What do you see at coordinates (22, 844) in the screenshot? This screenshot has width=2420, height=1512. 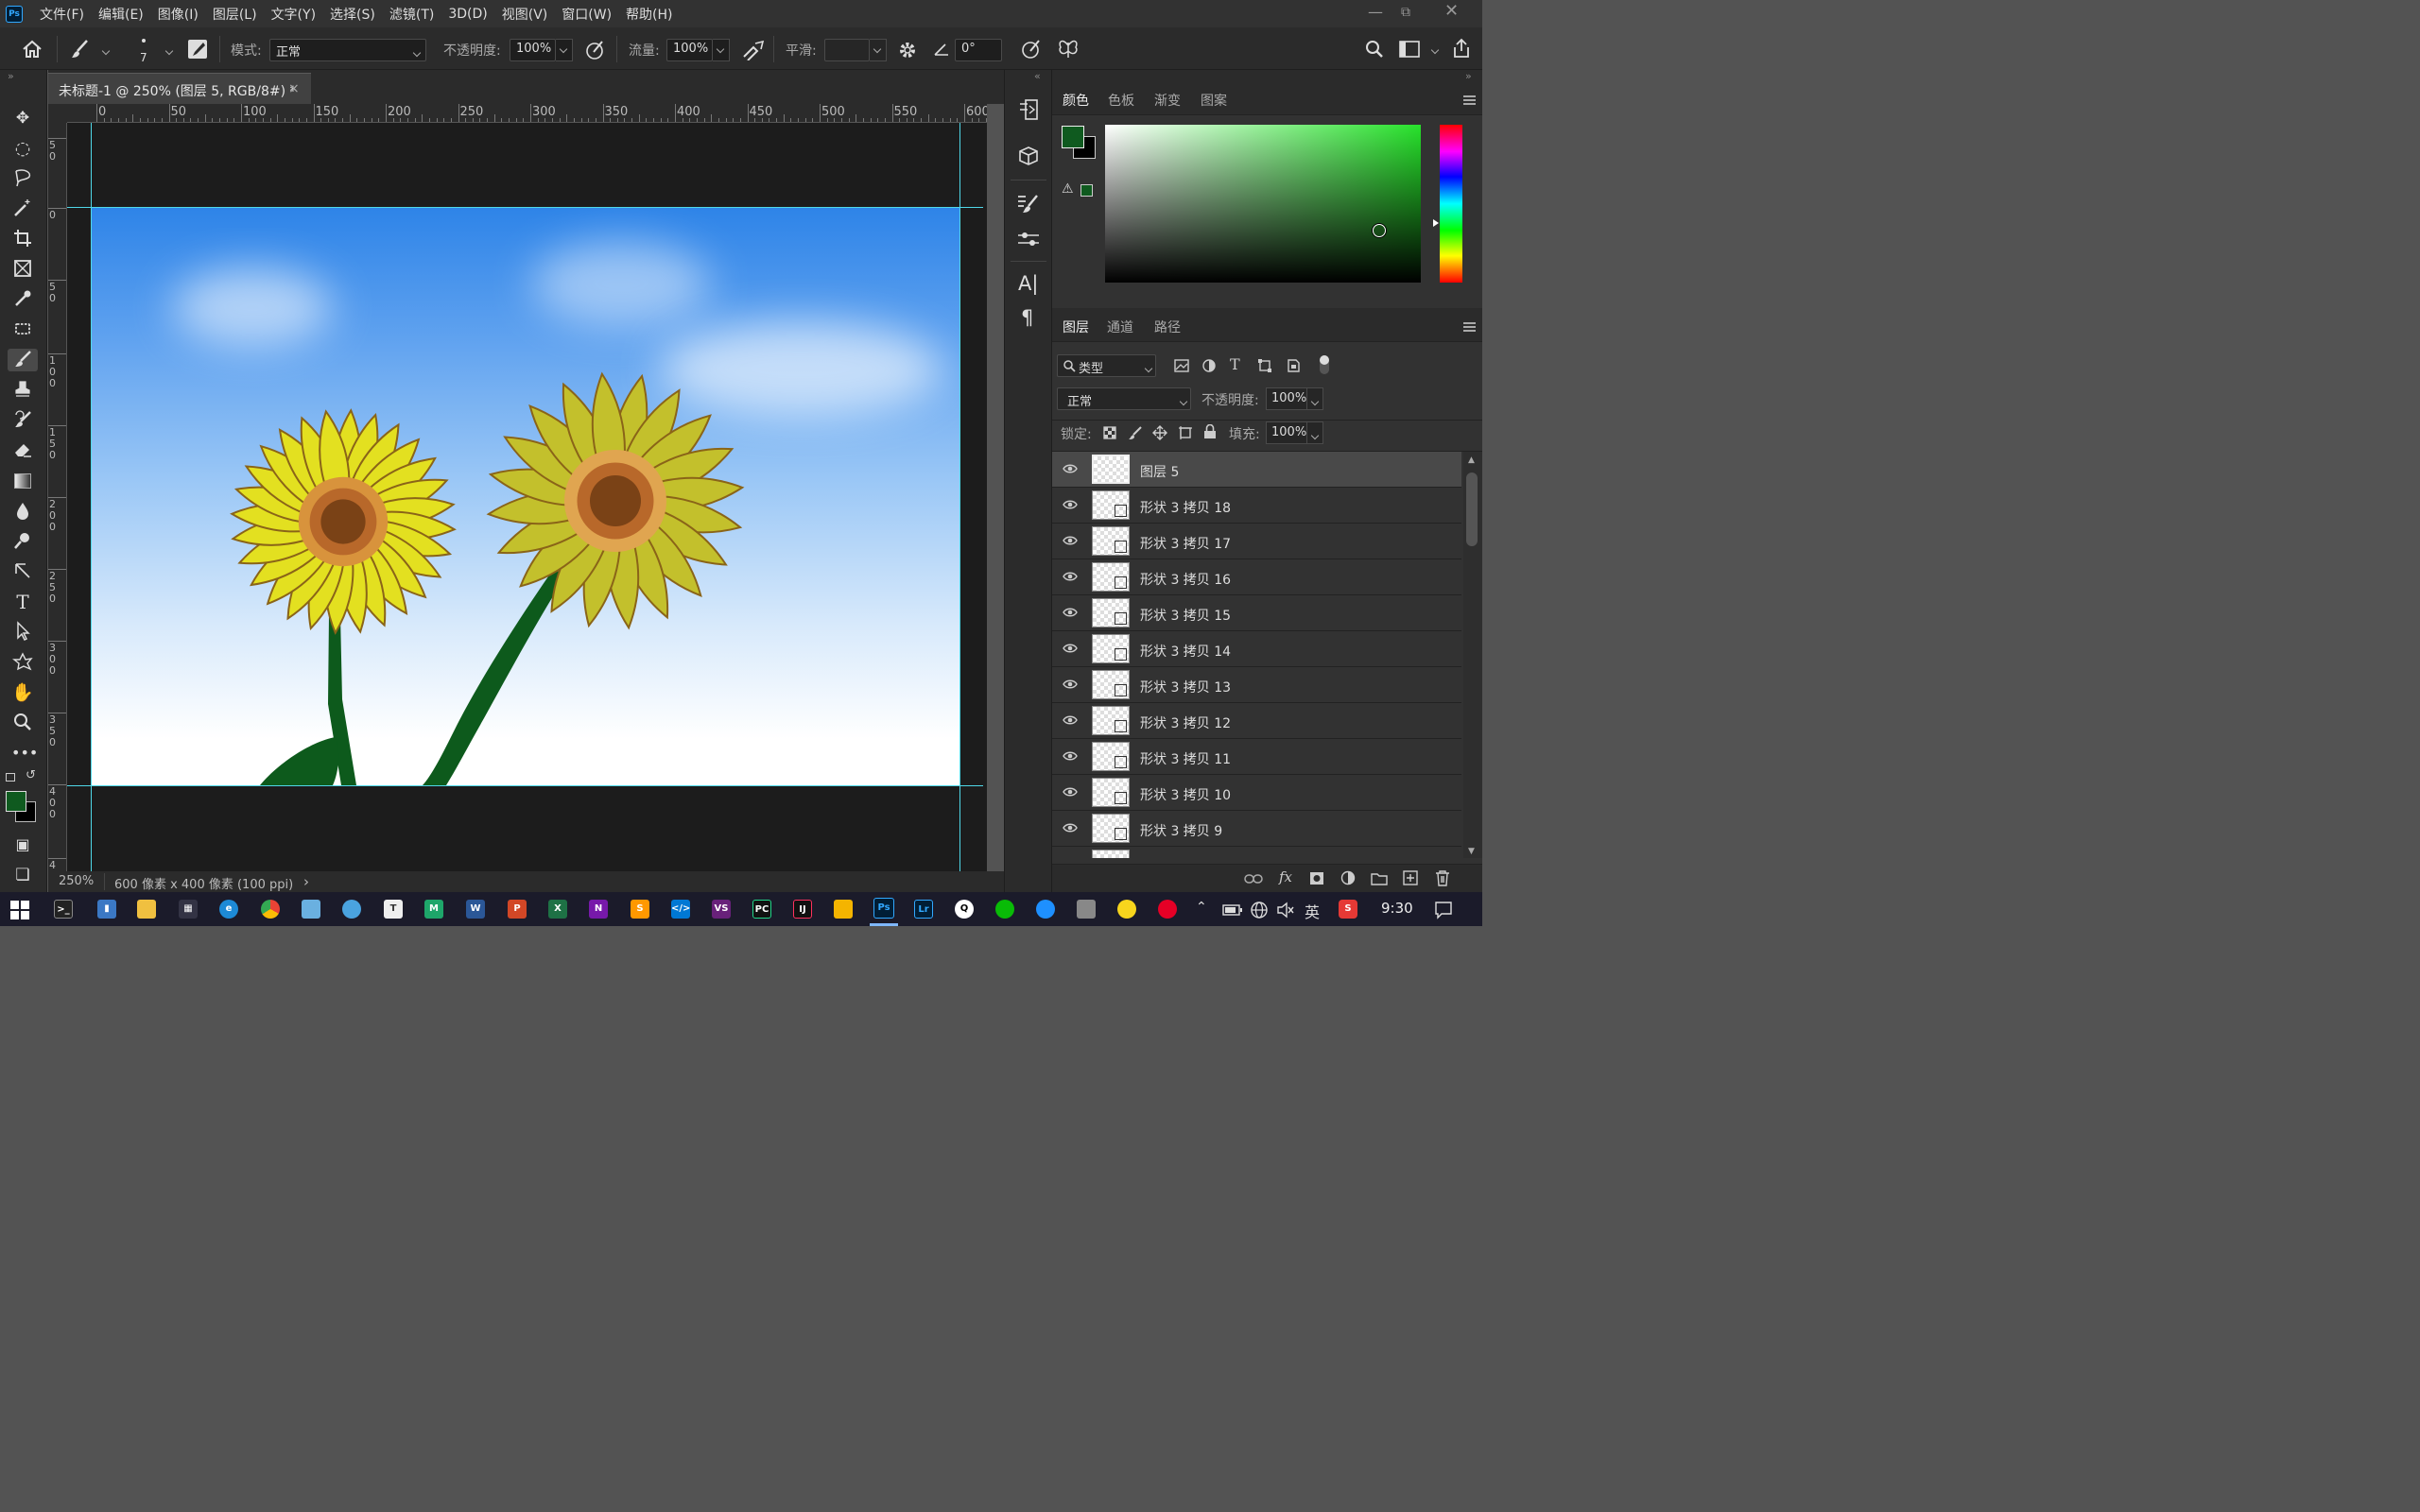 I see `quick-mask-icon: ▣` at bounding box center [22, 844].